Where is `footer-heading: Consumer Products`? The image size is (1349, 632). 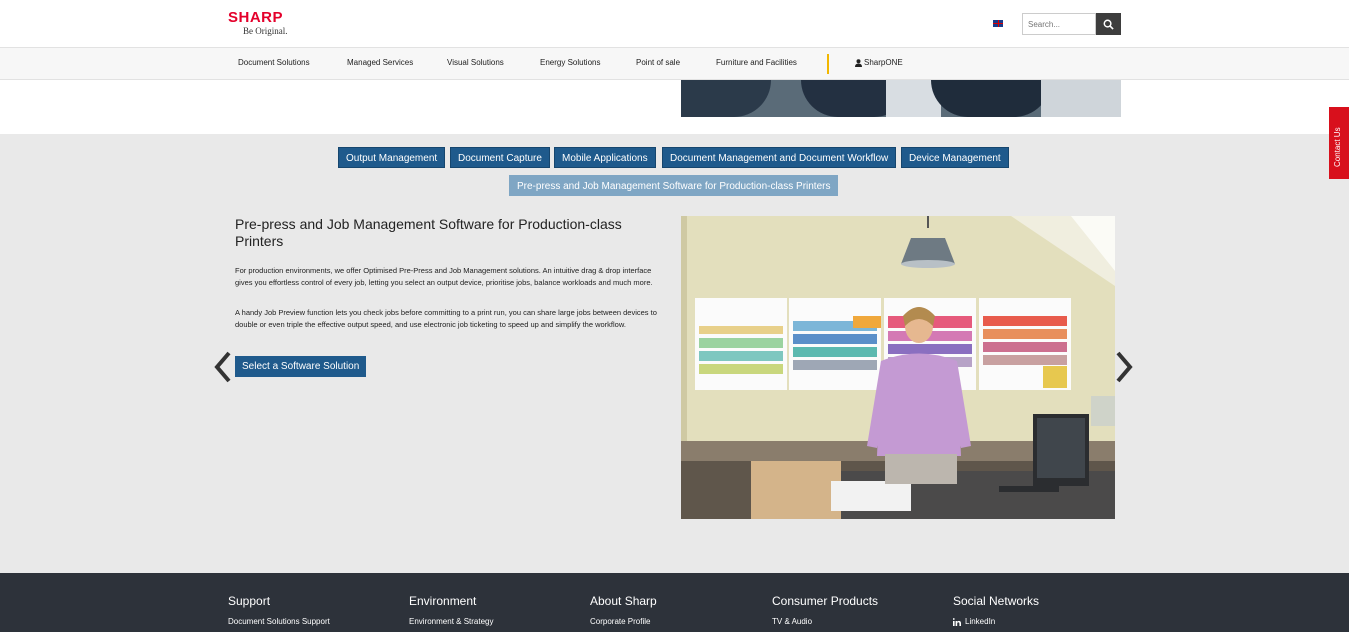
footer-heading: Consumer Products is located at coordinates (825, 601).